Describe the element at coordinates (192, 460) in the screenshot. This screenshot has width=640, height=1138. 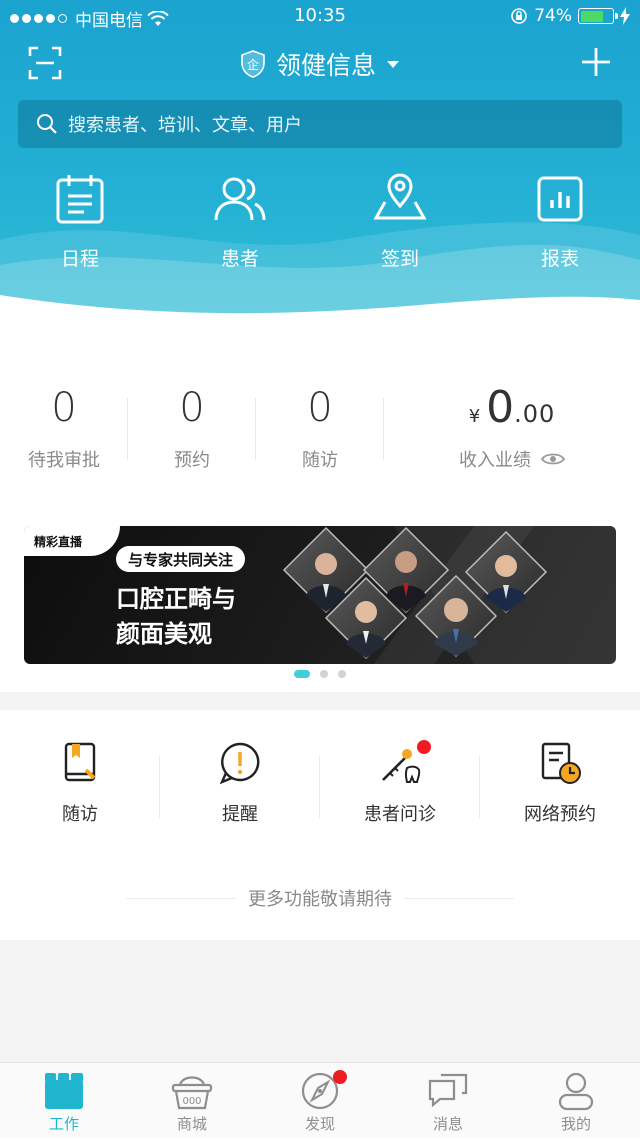
I see `stat-label: 预约` at that location.